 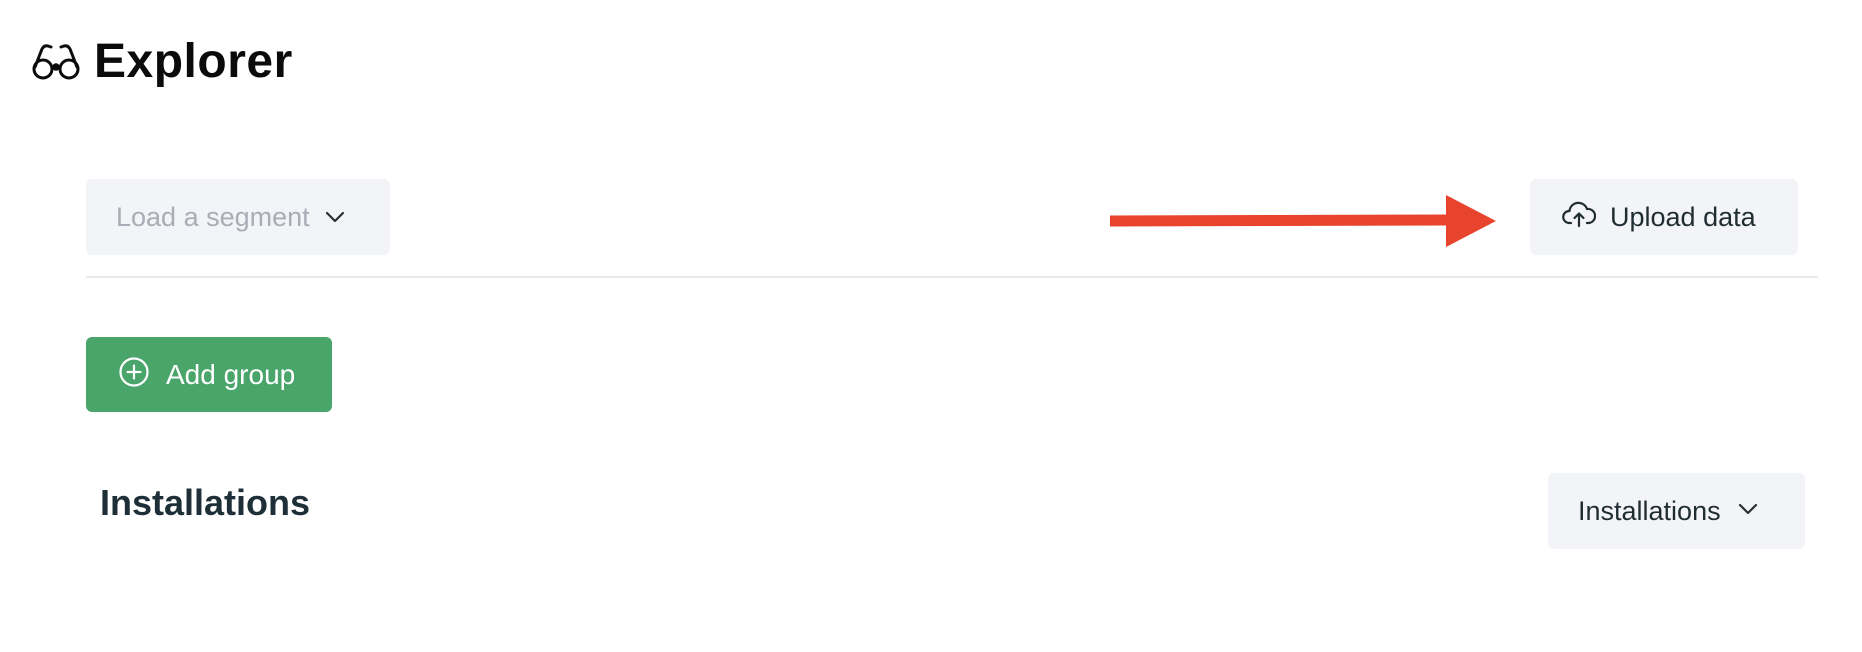 I want to click on page-header: Explorer, so click(x=161, y=61).